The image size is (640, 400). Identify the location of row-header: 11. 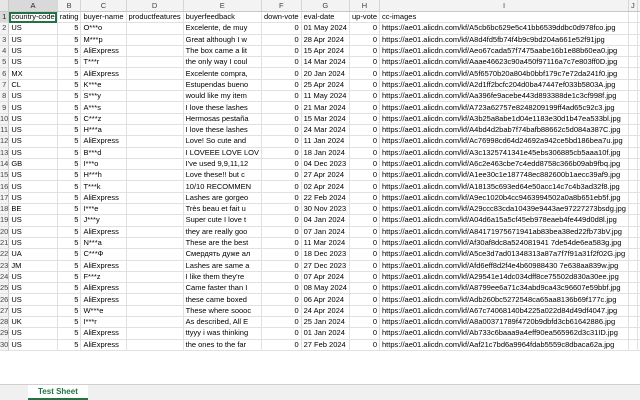
(5, 130).